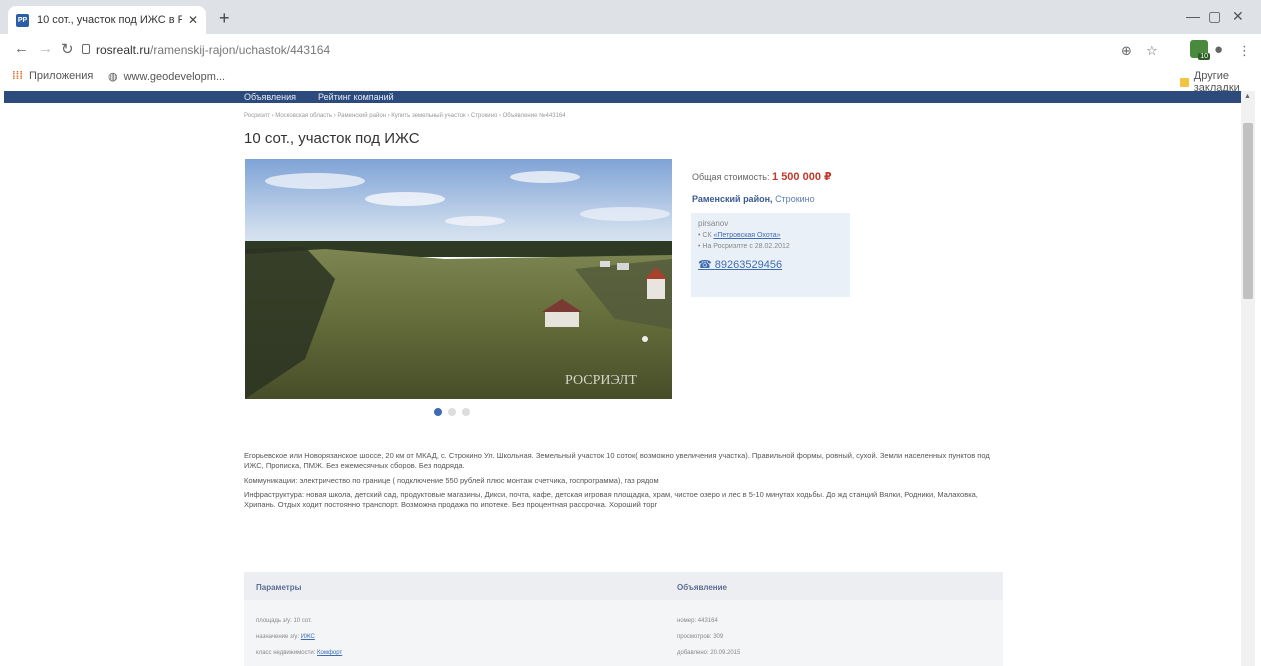 This screenshot has width=1261, height=666. I want to click on bookmark-star-icon: ☆, so click(1152, 51).